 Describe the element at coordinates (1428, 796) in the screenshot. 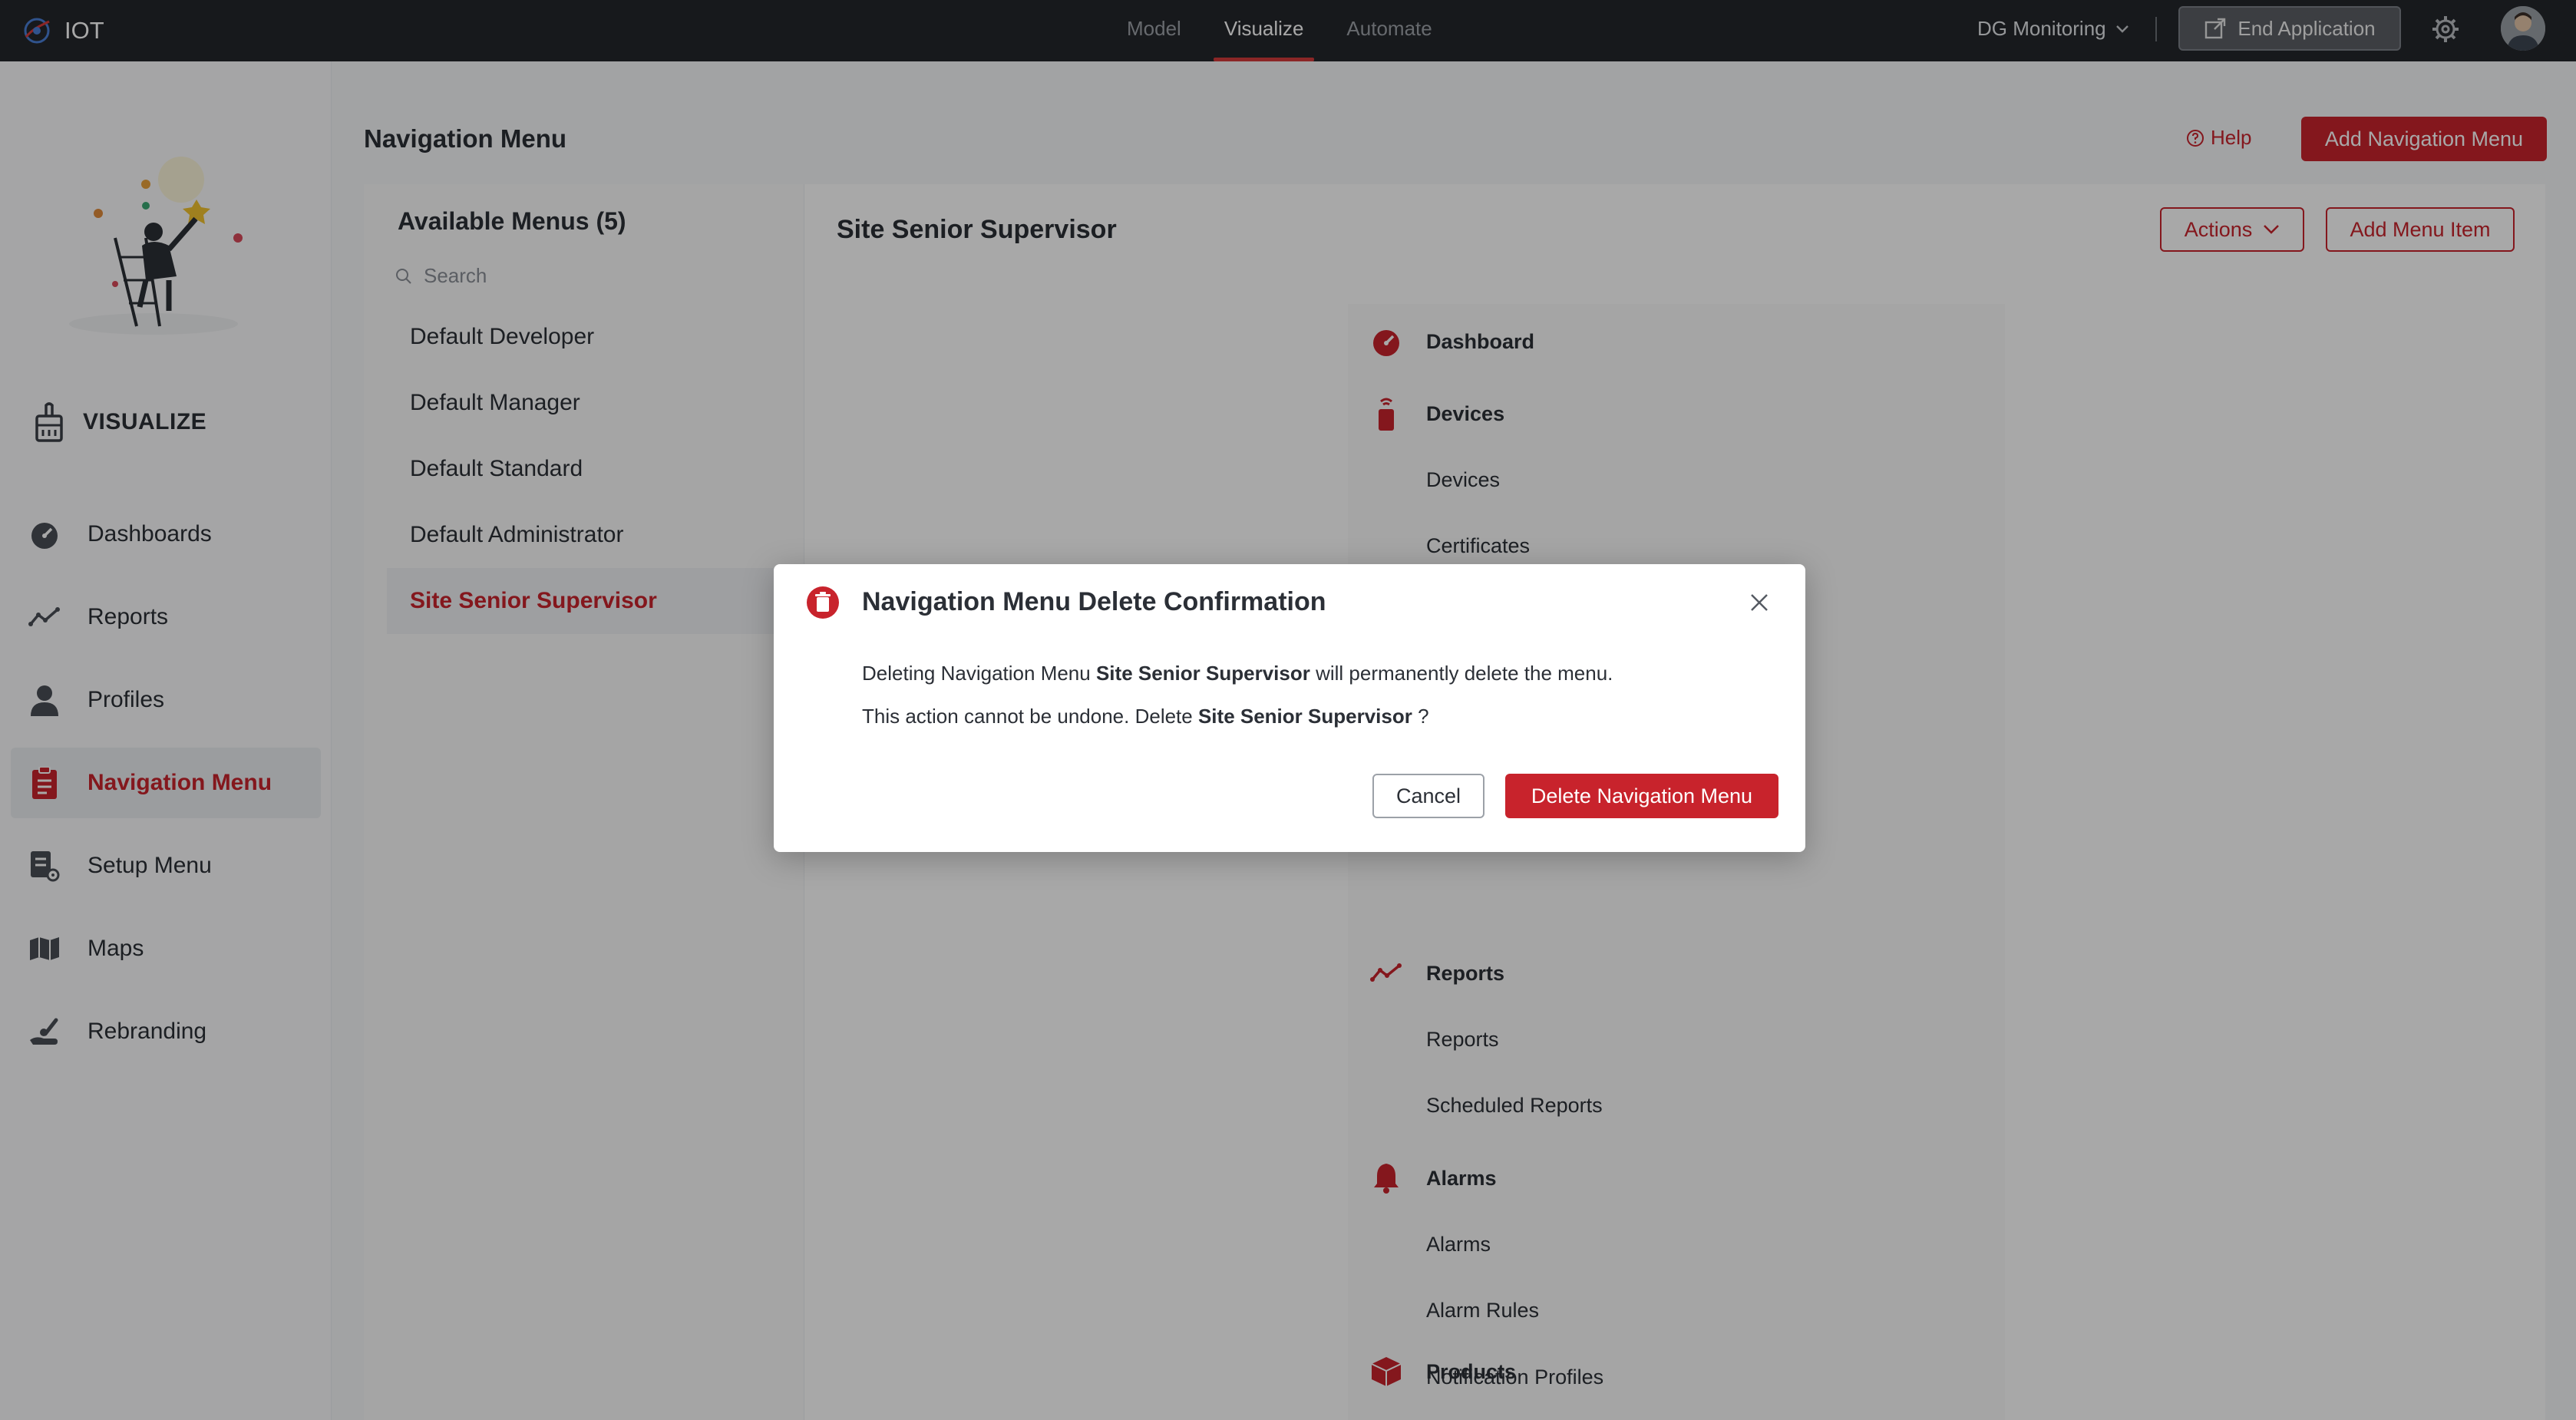

I see `cancel-button: Cancel` at that location.